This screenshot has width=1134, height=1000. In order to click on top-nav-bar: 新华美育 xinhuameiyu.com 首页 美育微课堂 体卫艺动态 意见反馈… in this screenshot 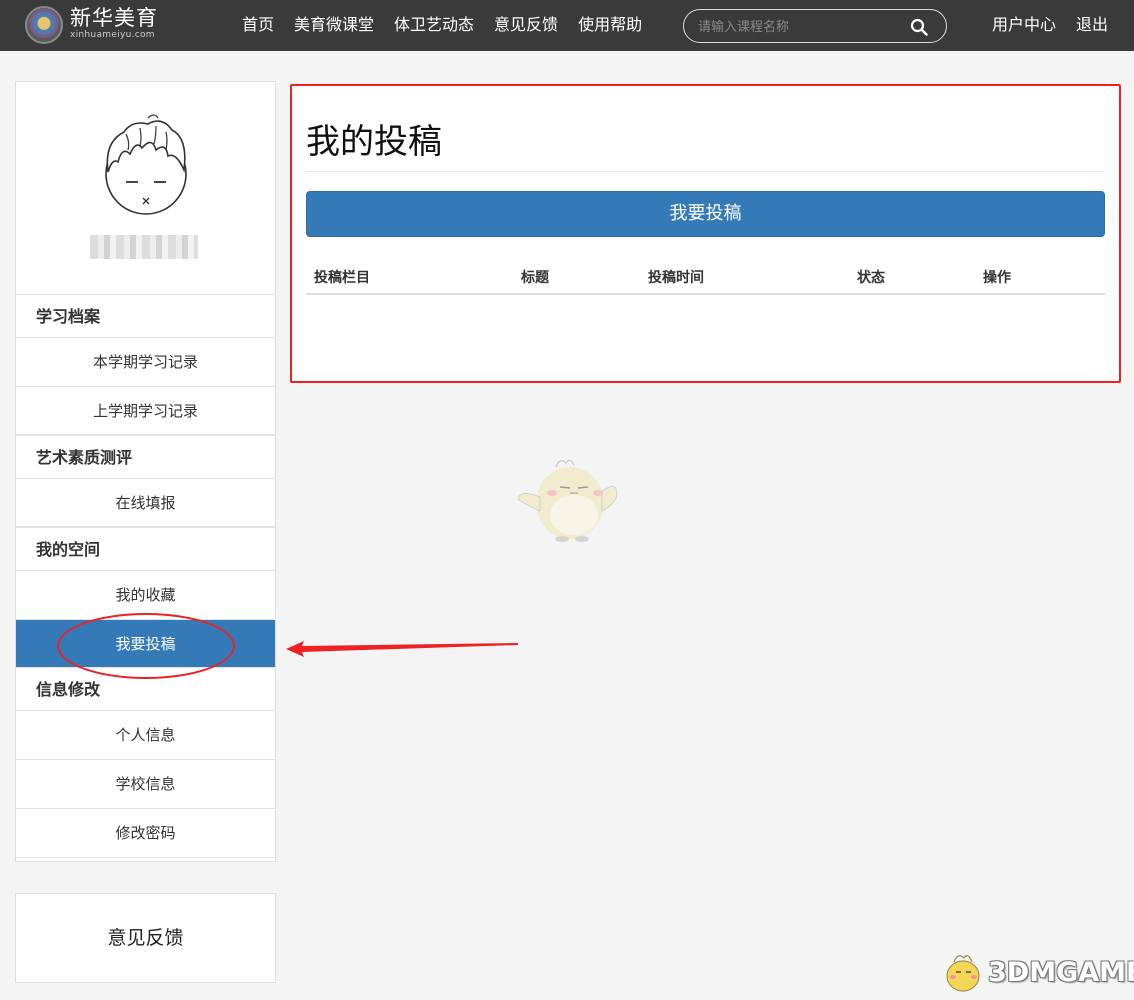, I will do `click(567, 25)`.